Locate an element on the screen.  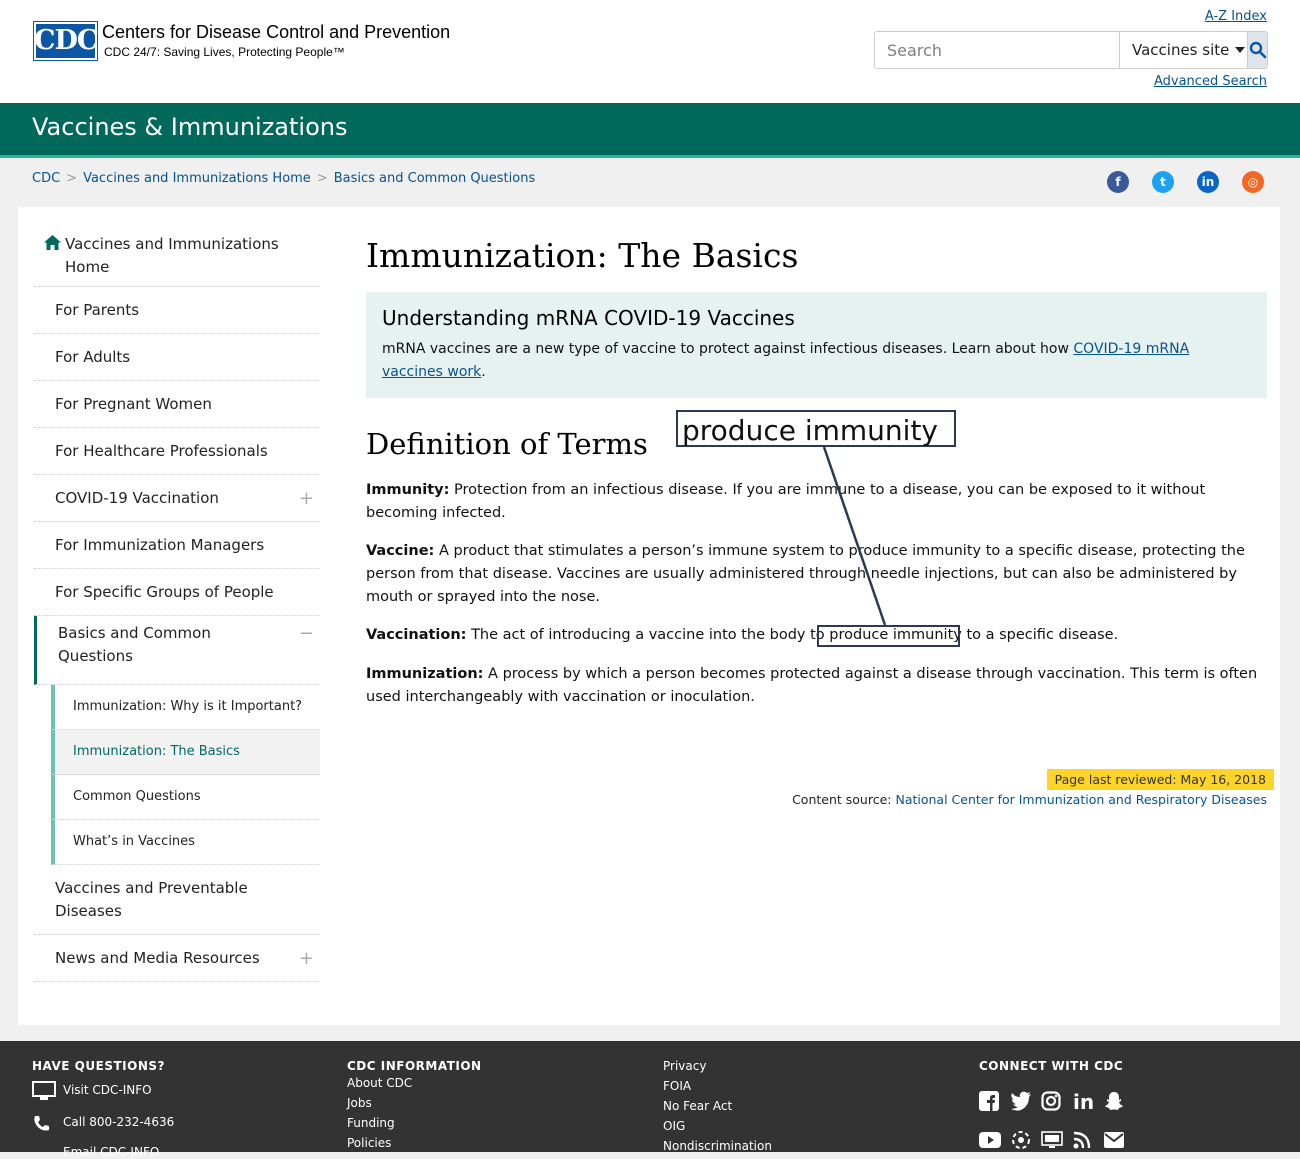
footer-link: Nondiscrimination is located at coordinates (717, 1146).